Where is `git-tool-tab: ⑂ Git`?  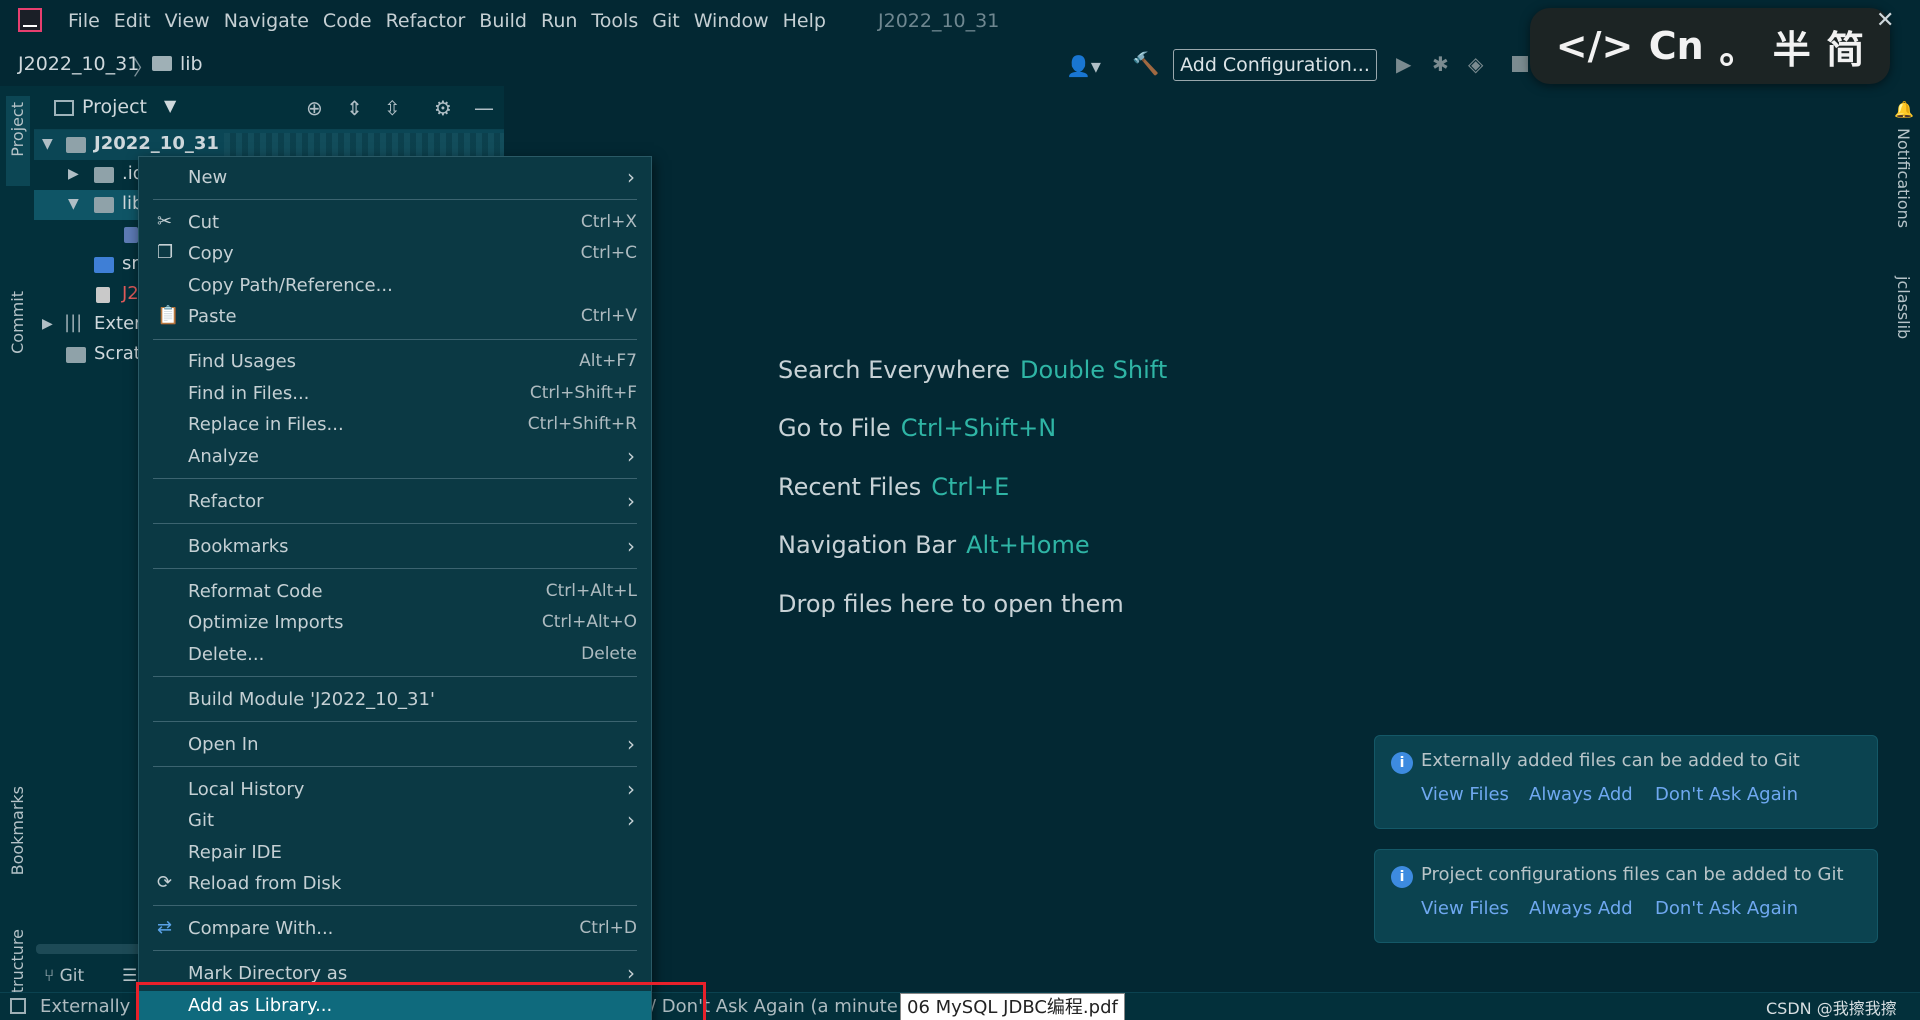
git-tool-tab: ⑂ Git is located at coordinates (64, 976).